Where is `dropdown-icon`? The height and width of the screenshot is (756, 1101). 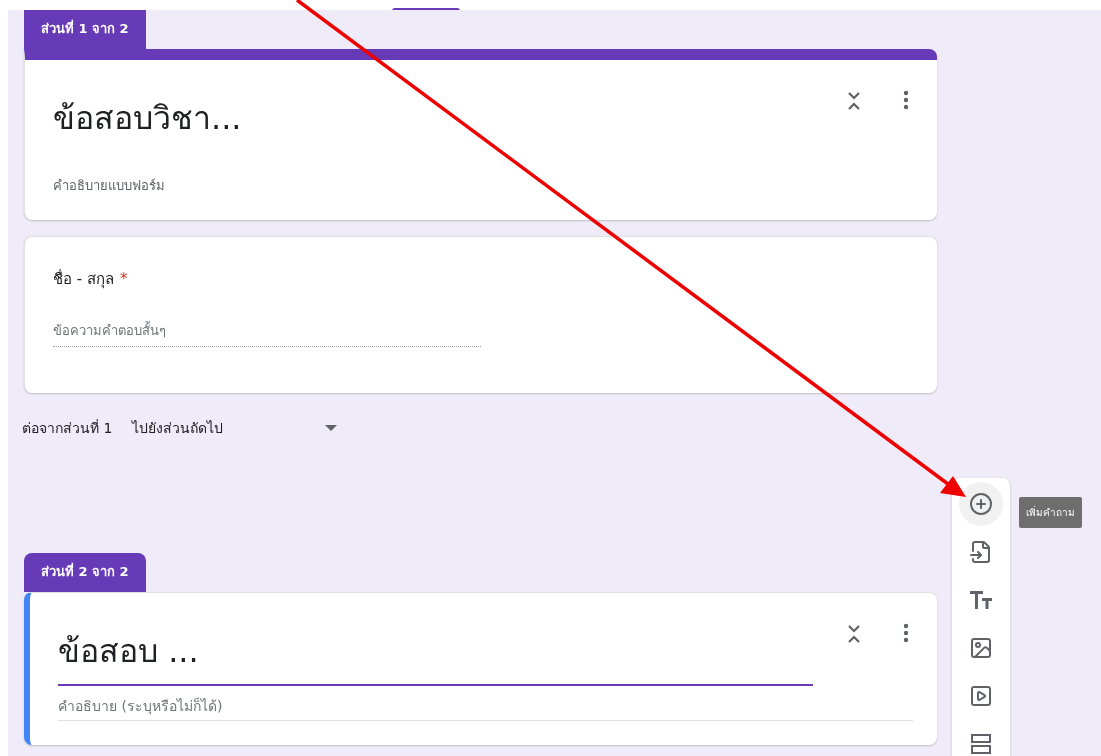 dropdown-icon is located at coordinates (331, 428).